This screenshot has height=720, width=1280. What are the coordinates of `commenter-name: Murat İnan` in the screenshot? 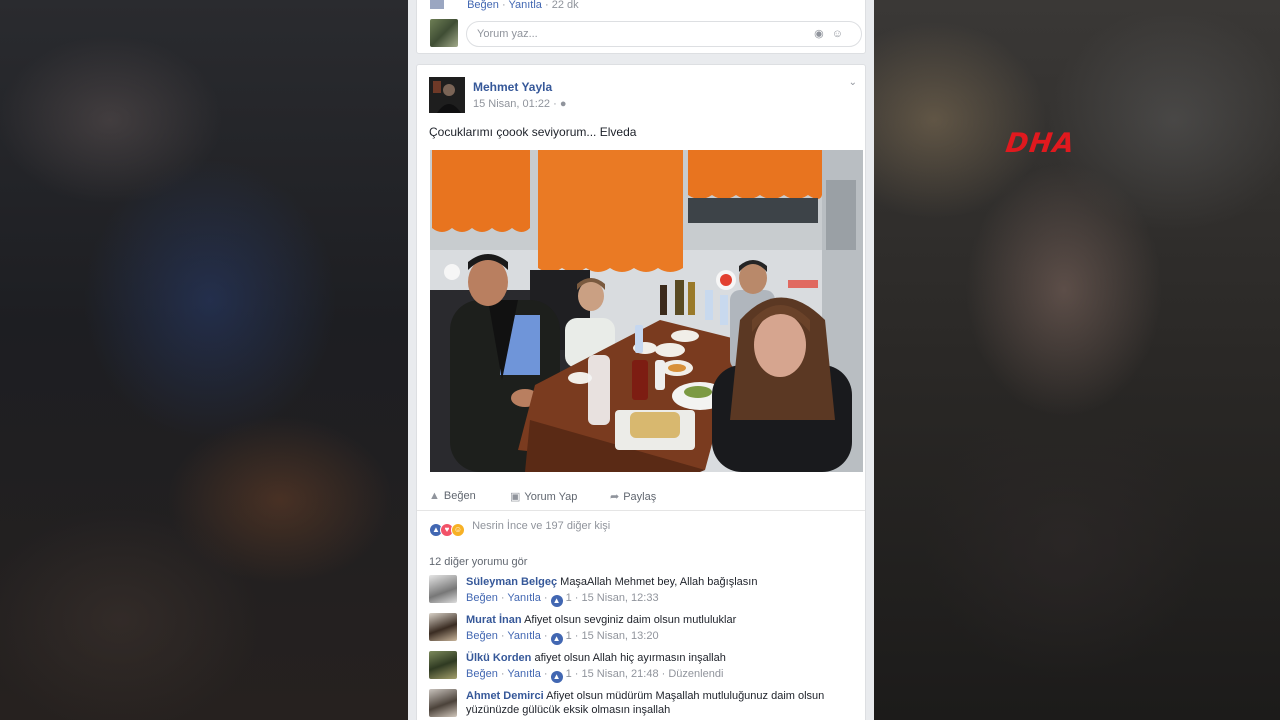 It's located at (494, 620).